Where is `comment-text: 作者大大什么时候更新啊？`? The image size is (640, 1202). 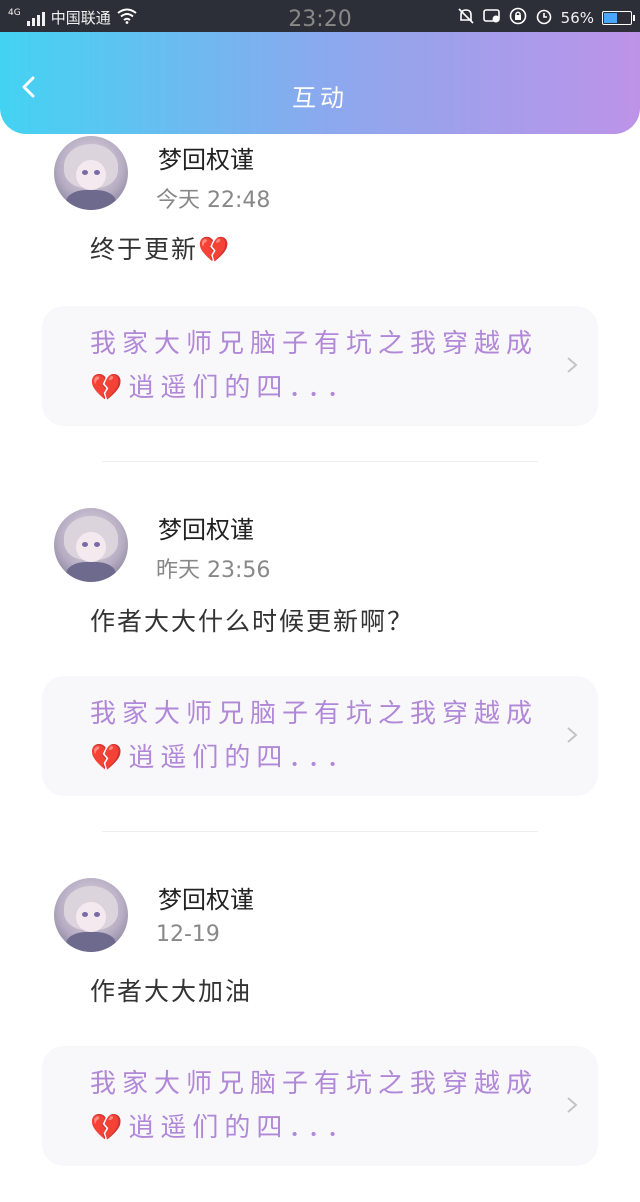
comment-text: 作者大大什么时候更新啊？ is located at coordinates (252, 621).